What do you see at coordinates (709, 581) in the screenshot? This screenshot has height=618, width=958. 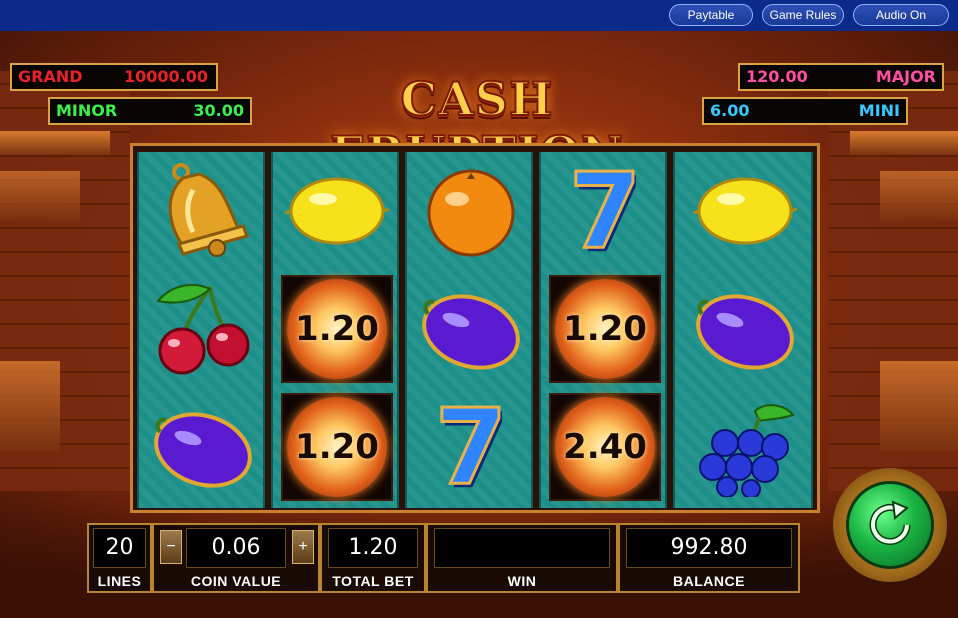 I see `balance-label: BALANCE` at bounding box center [709, 581].